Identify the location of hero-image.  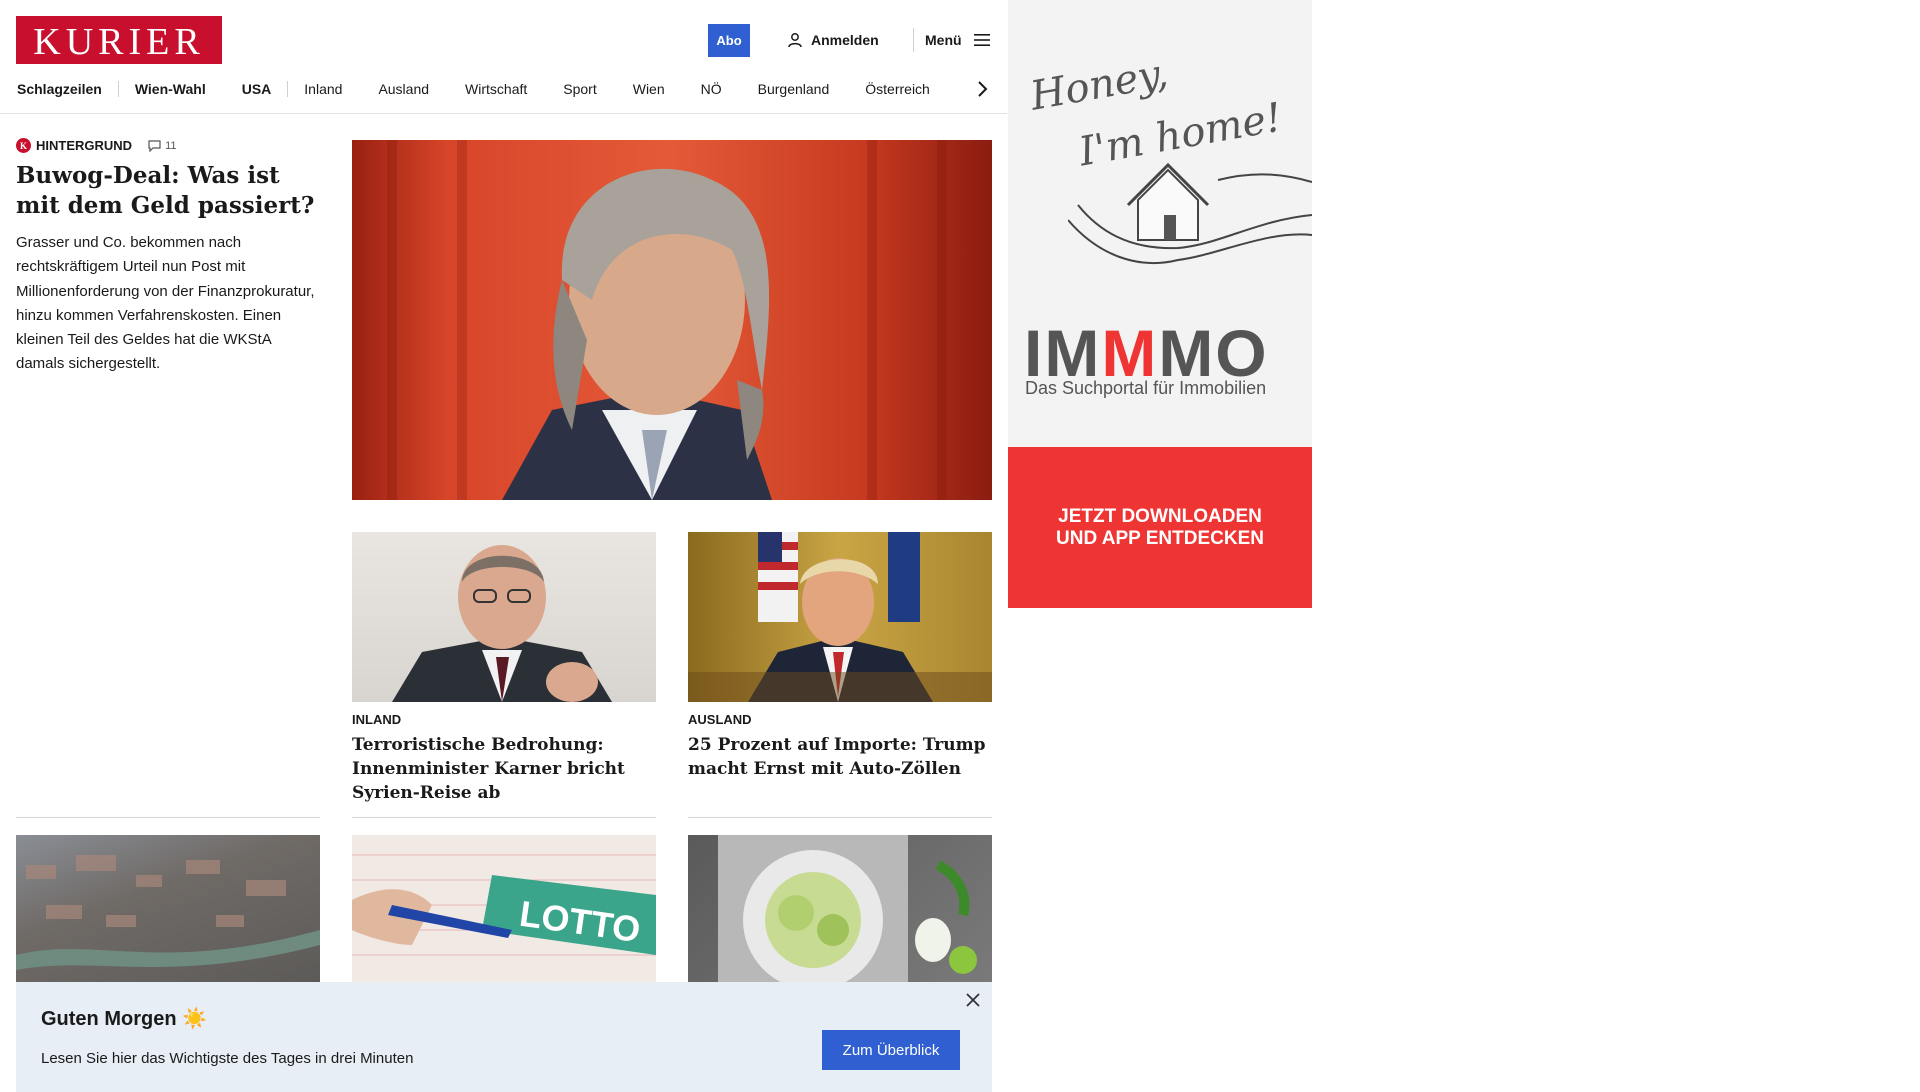
(672, 320).